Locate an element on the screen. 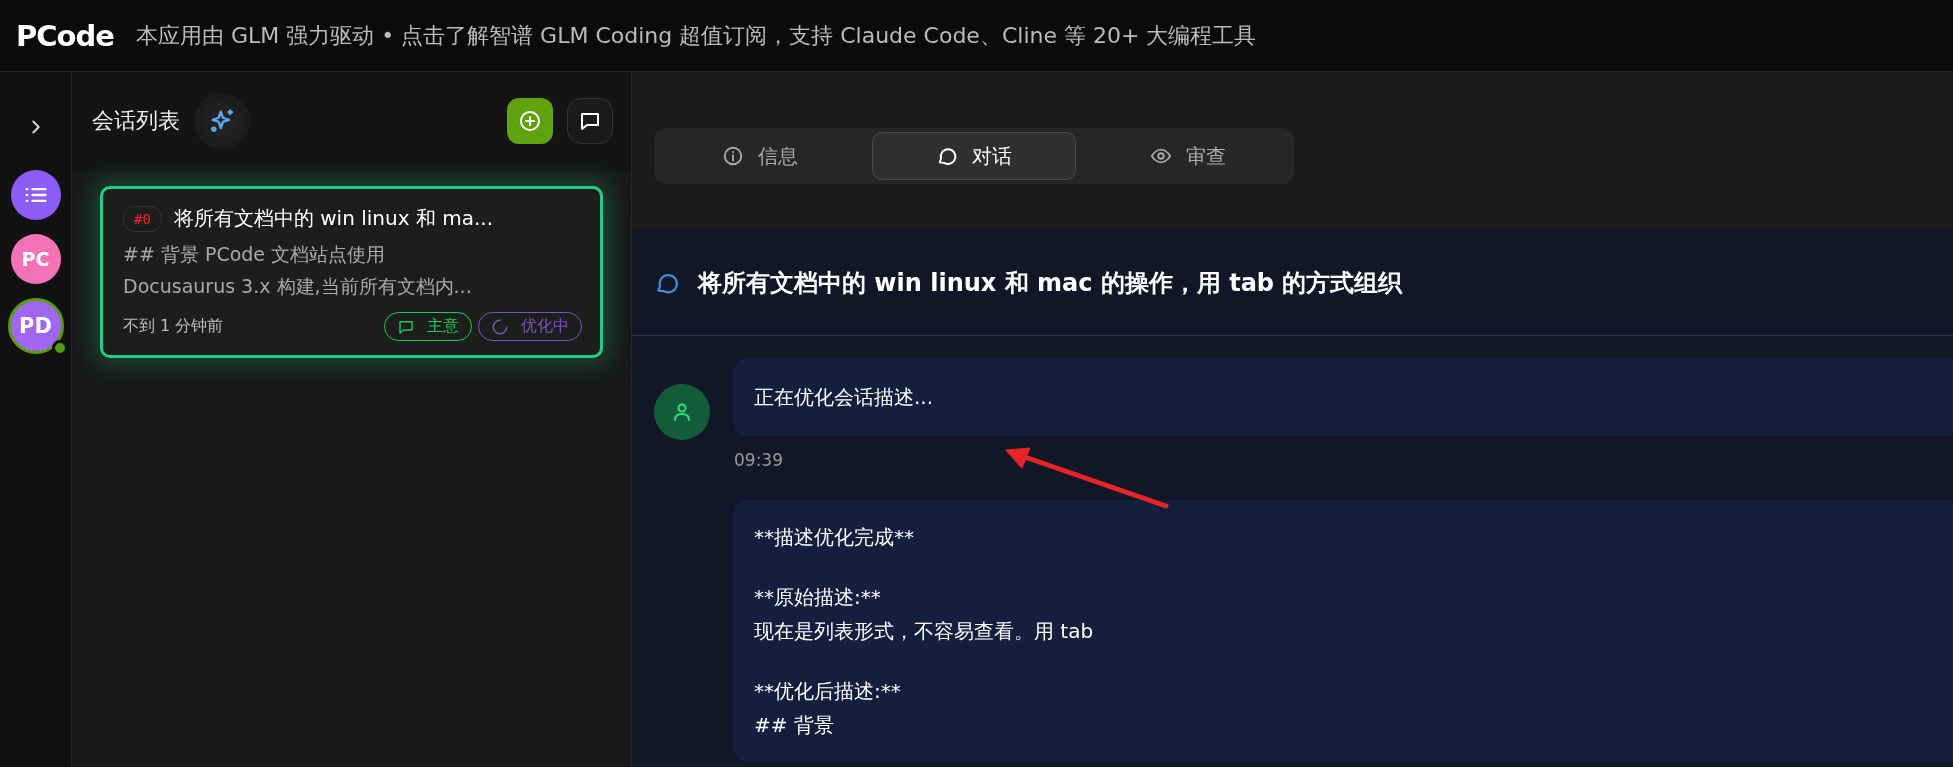 The image size is (1953, 767). new-session-button is located at coordinates (530, 121).